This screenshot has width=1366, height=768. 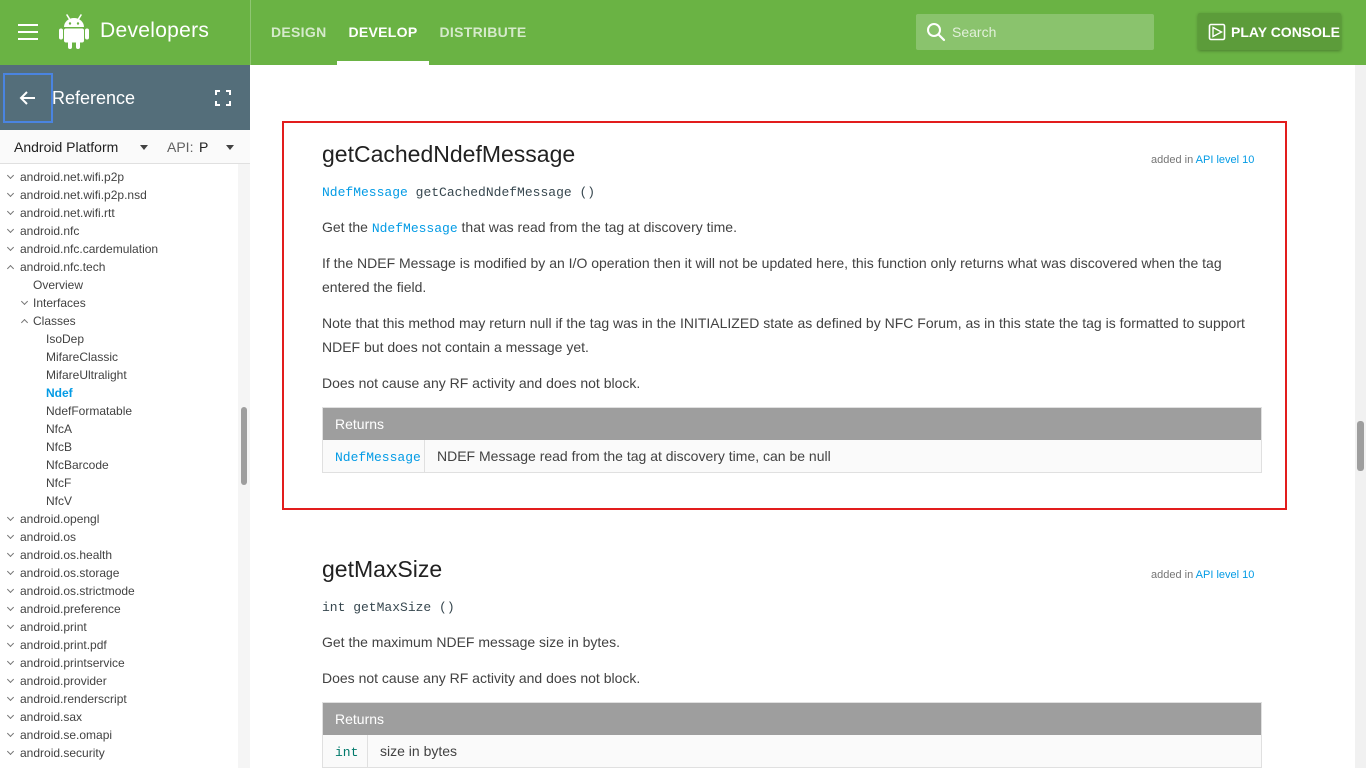 What do you see at coordinates (347, 752) in the screenshot?
I see `return-type: int` at bounding box center [347, 752].